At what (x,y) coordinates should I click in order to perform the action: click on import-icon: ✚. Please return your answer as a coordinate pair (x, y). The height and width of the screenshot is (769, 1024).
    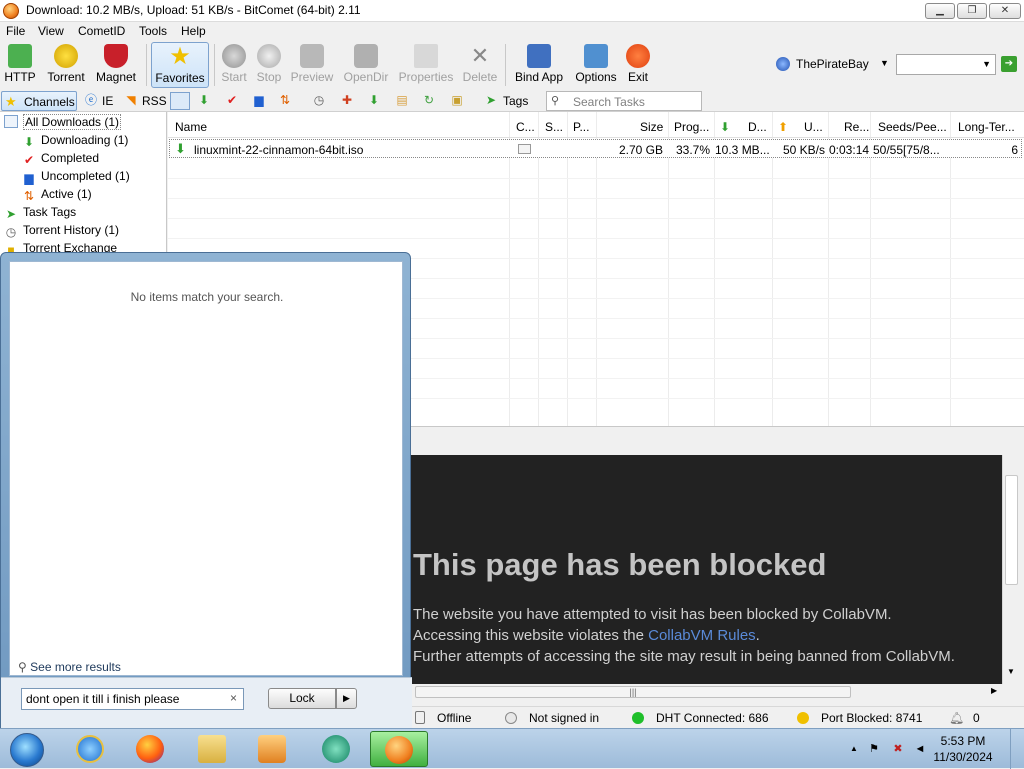
    Looking at the image, I should click on (347, 100).